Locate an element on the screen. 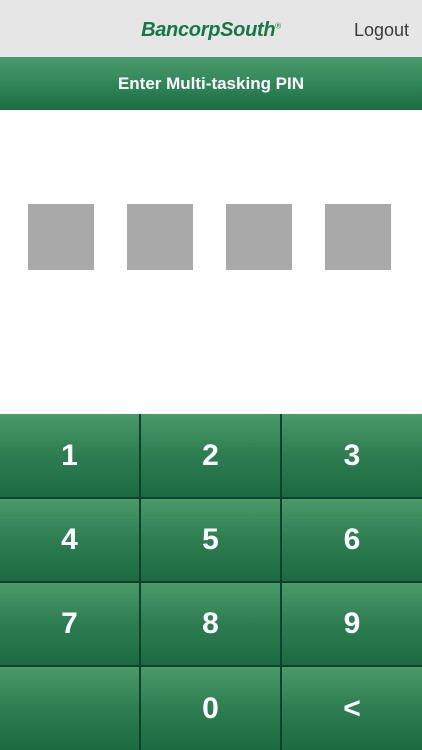 Image resolution: width=422 pixels, height=750 pixels. key-8: 8 is located at coordinates (210, 624).